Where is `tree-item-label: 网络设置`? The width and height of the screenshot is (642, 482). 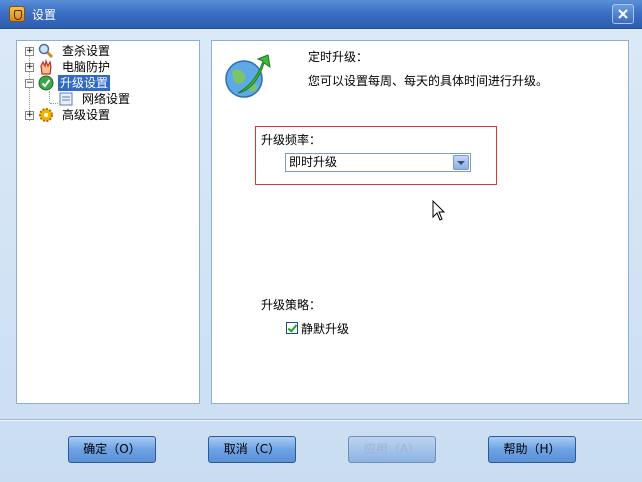
tree-item-label: 网络设置 is located at coordinates (106, 99).